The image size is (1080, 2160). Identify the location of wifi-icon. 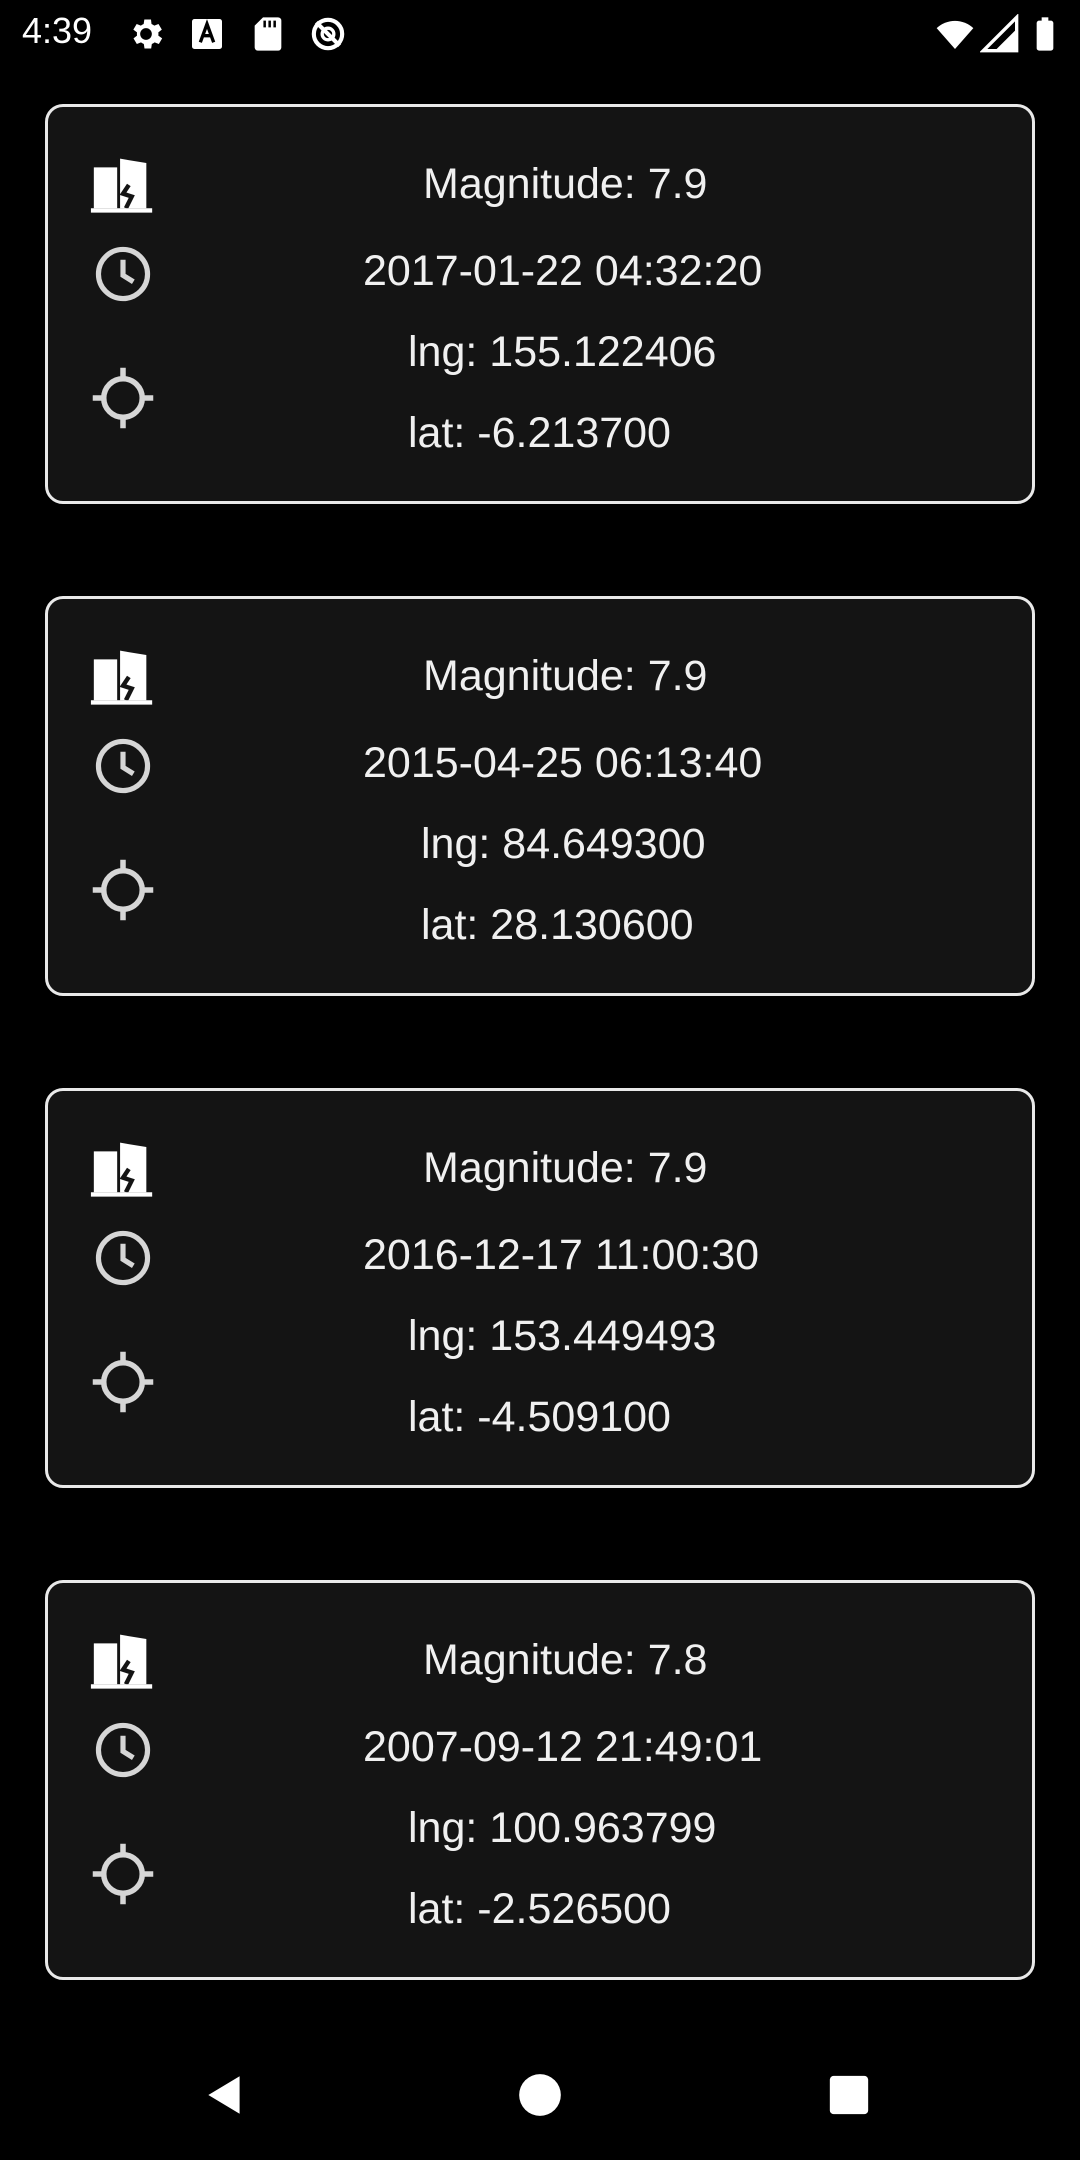
(955, 34).